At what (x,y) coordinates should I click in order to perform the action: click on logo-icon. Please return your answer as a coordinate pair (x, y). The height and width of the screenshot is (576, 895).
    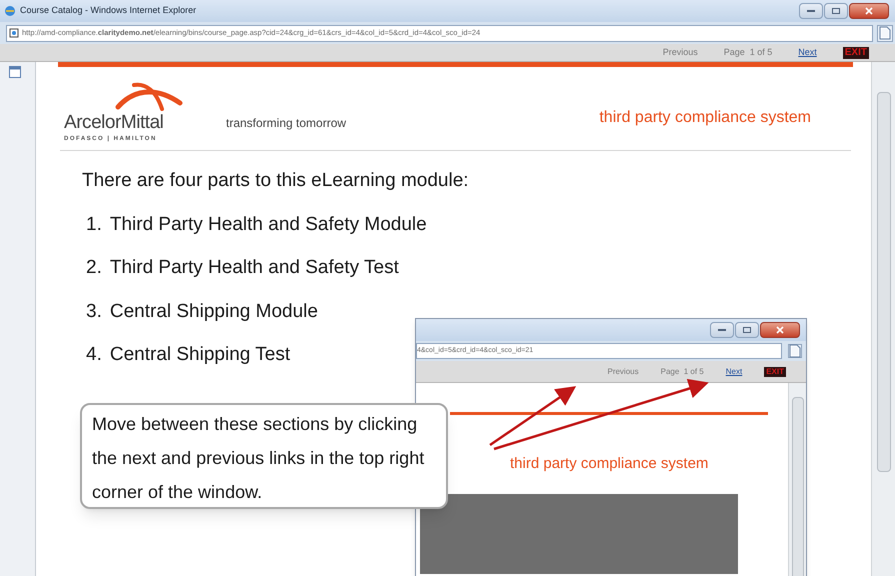
    Looking at the image, I should click on (149, 96).